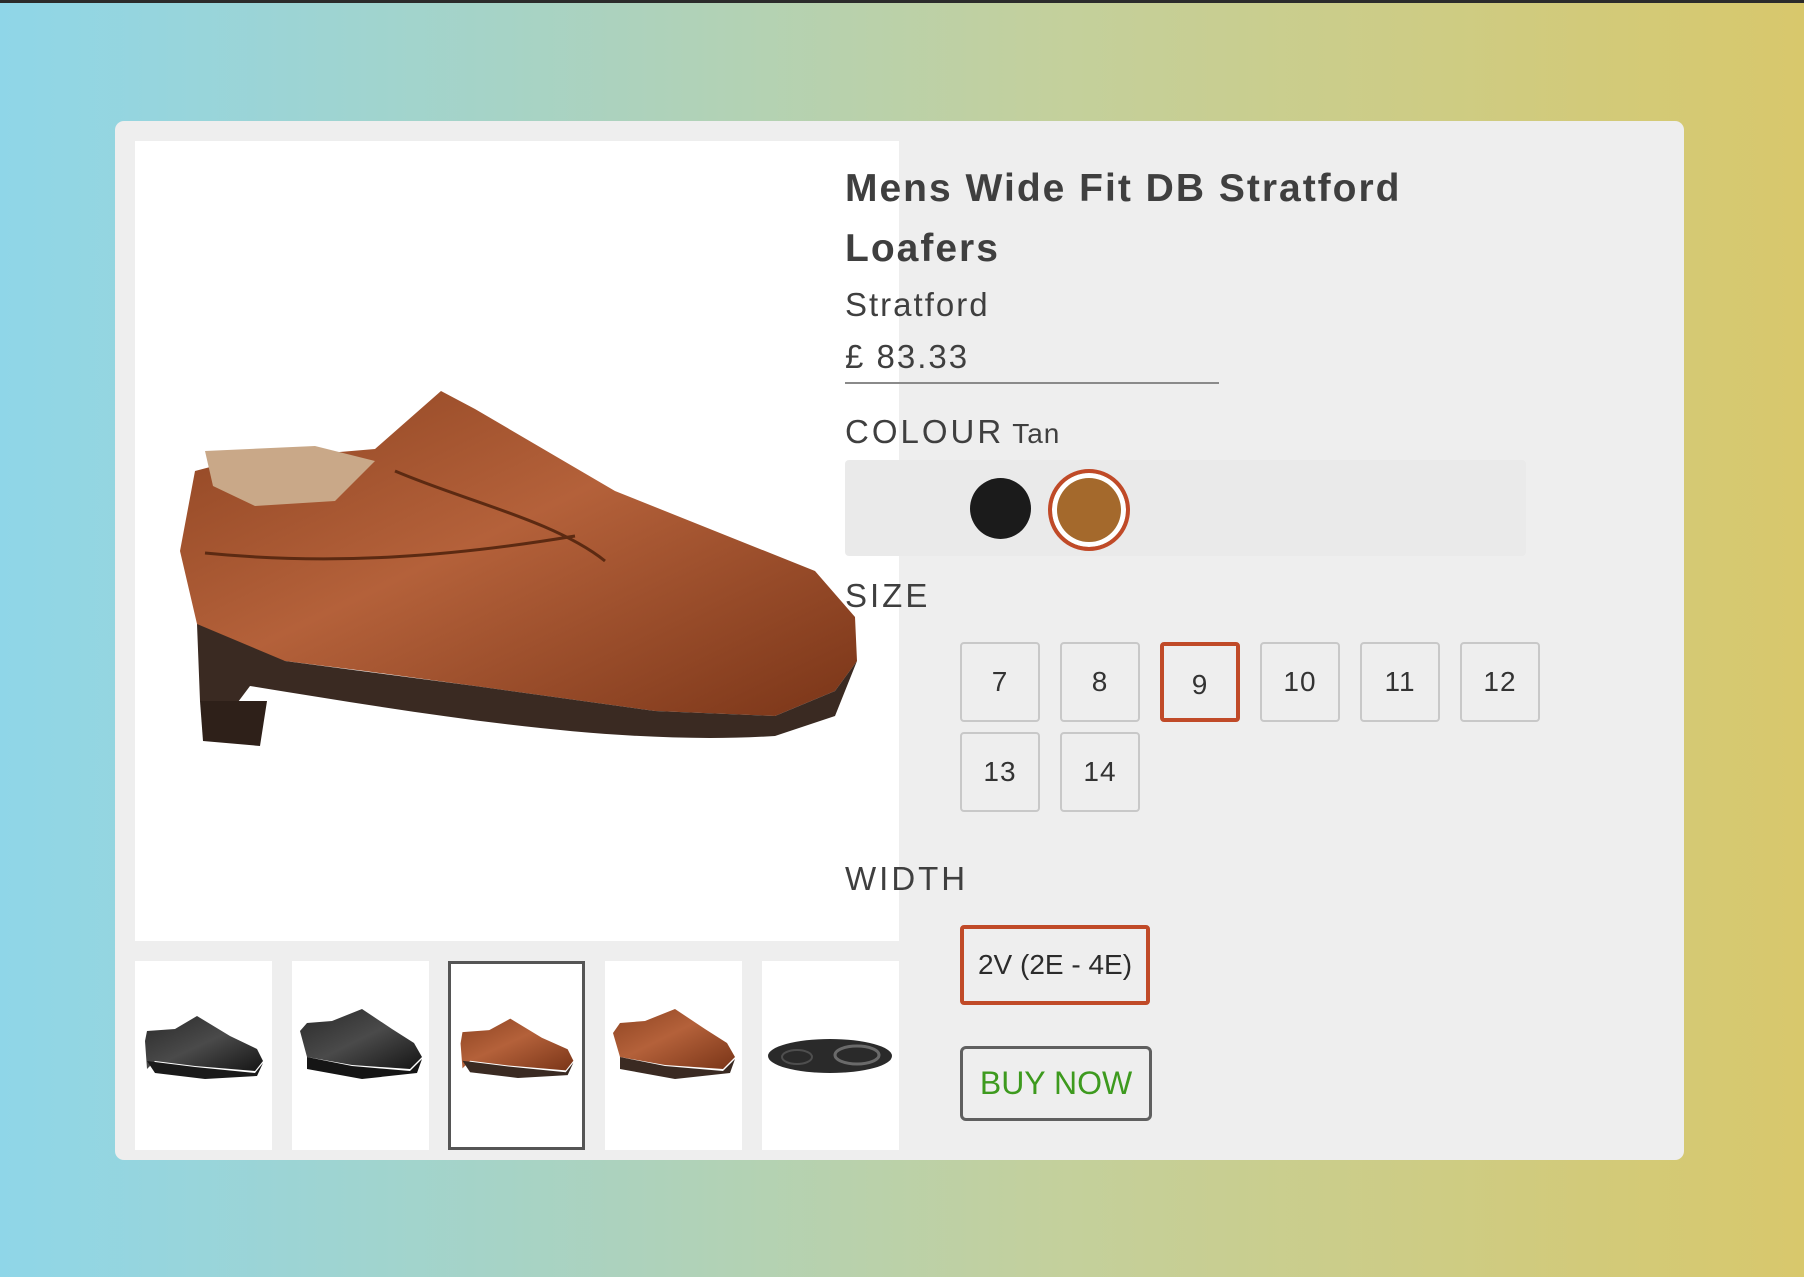  What do you see at coordinates (1123, 218) in the screenshot?
I see `product-title: Mens Wide Fit DB Stratford Loafers` at bounding box center [1123, 218].